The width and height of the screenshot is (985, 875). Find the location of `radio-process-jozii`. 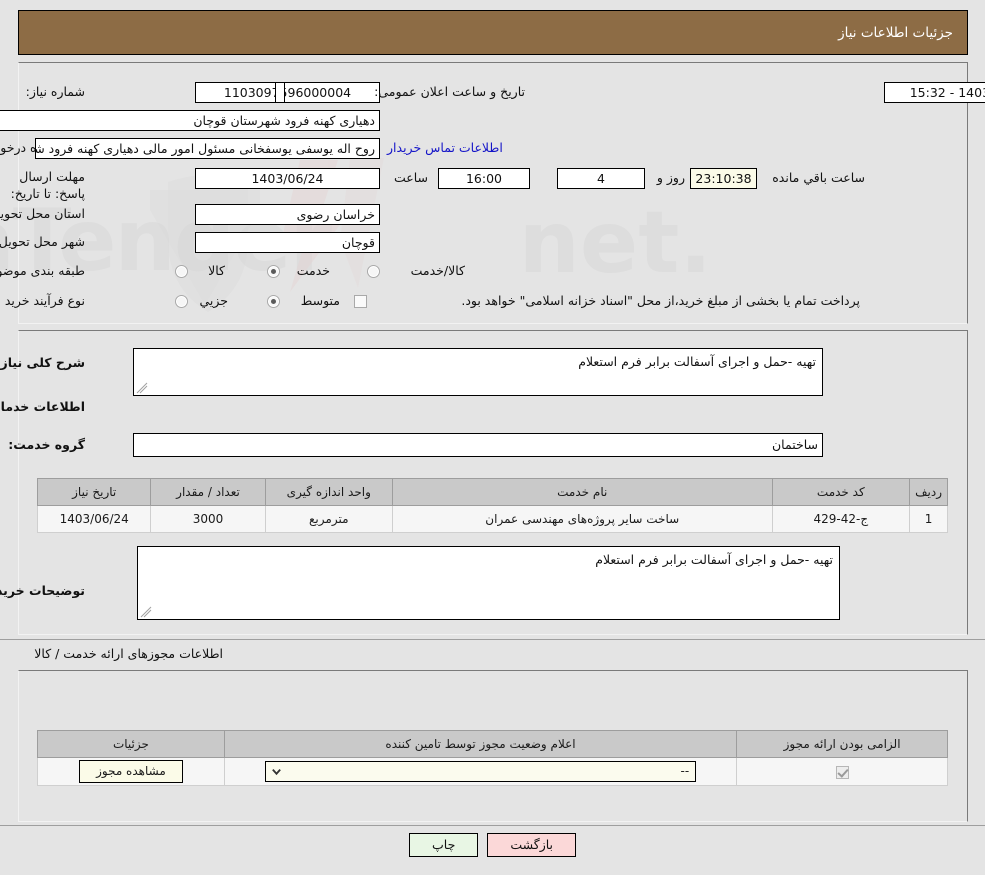

radio-process-jozii is located at coordinates (181, 301).